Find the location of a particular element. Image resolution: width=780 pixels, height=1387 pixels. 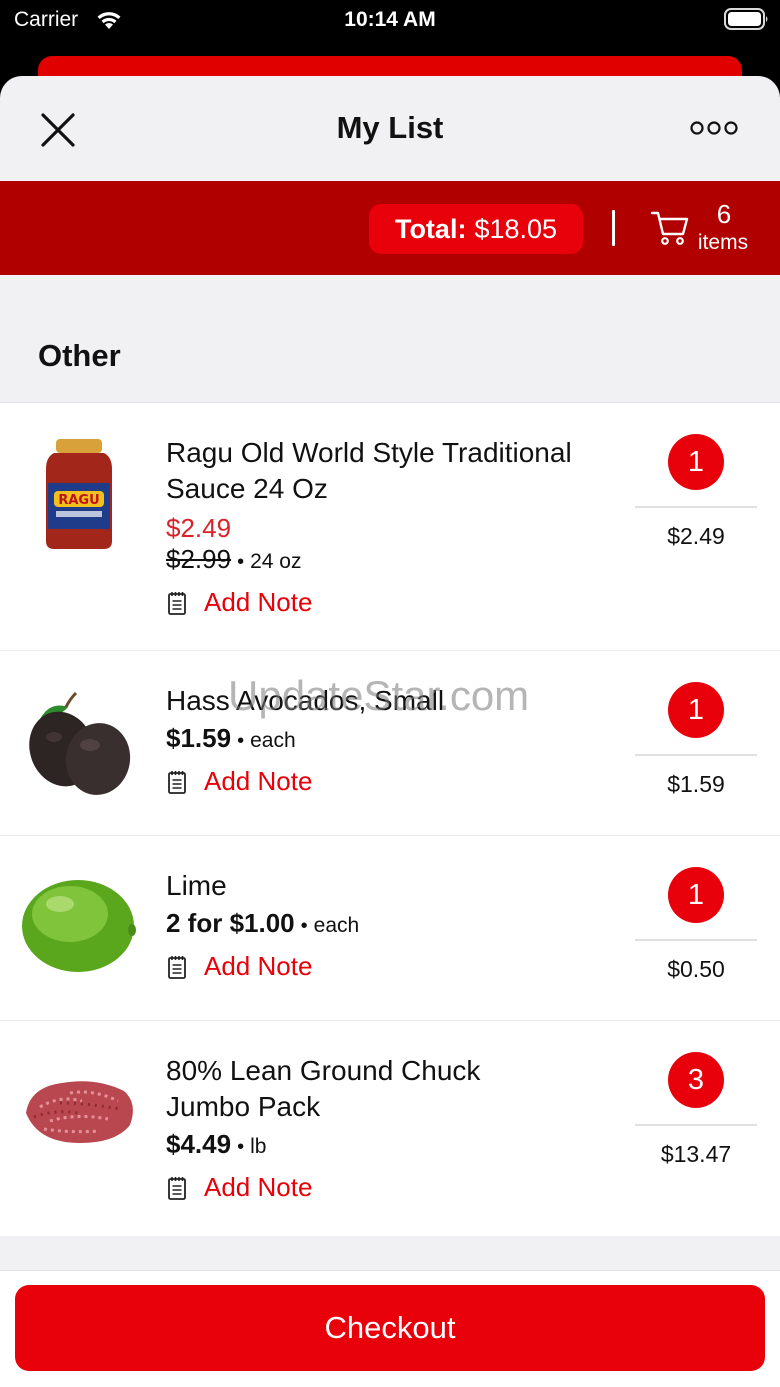

section-title: Other is located at coordinates (79, 355).